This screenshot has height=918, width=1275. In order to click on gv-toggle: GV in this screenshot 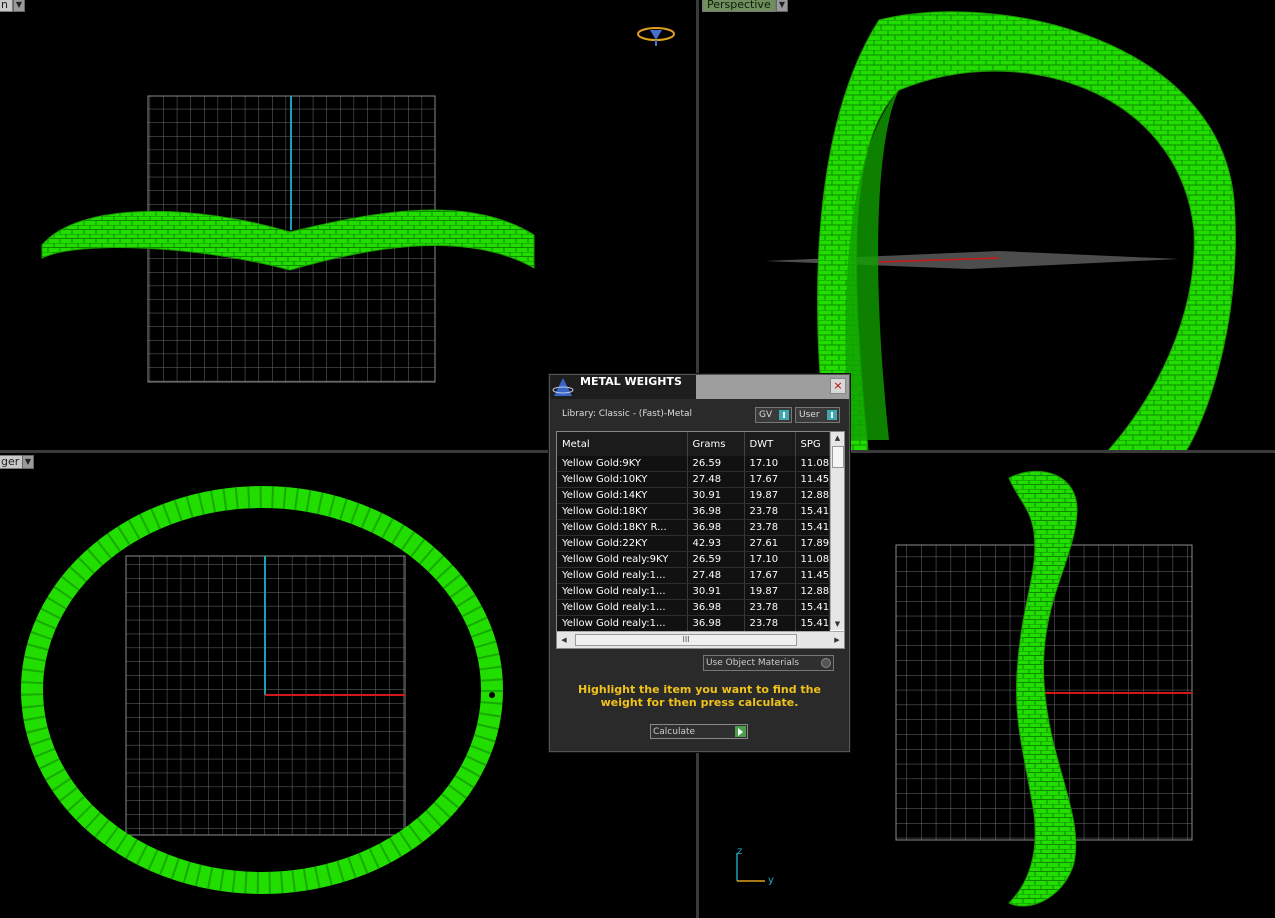, I will do `click(773, 415)`.